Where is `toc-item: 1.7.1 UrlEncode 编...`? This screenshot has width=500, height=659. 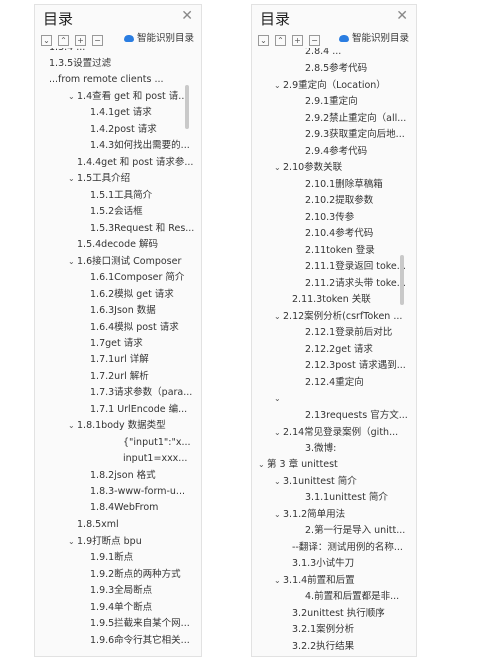
toc-item: 1.7.1 UrlEncode 编... is located at coordinates (134, 409).